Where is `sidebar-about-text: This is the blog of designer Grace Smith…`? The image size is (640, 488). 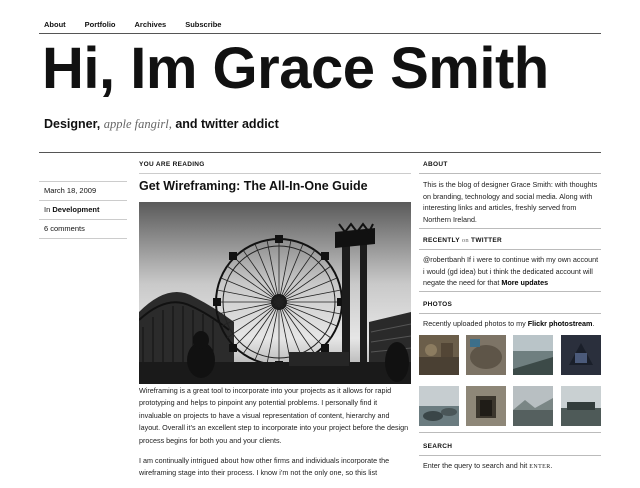 sidebar-about-text: This is the blog of designer Grace Smith… is located at coordinates (510, 202).